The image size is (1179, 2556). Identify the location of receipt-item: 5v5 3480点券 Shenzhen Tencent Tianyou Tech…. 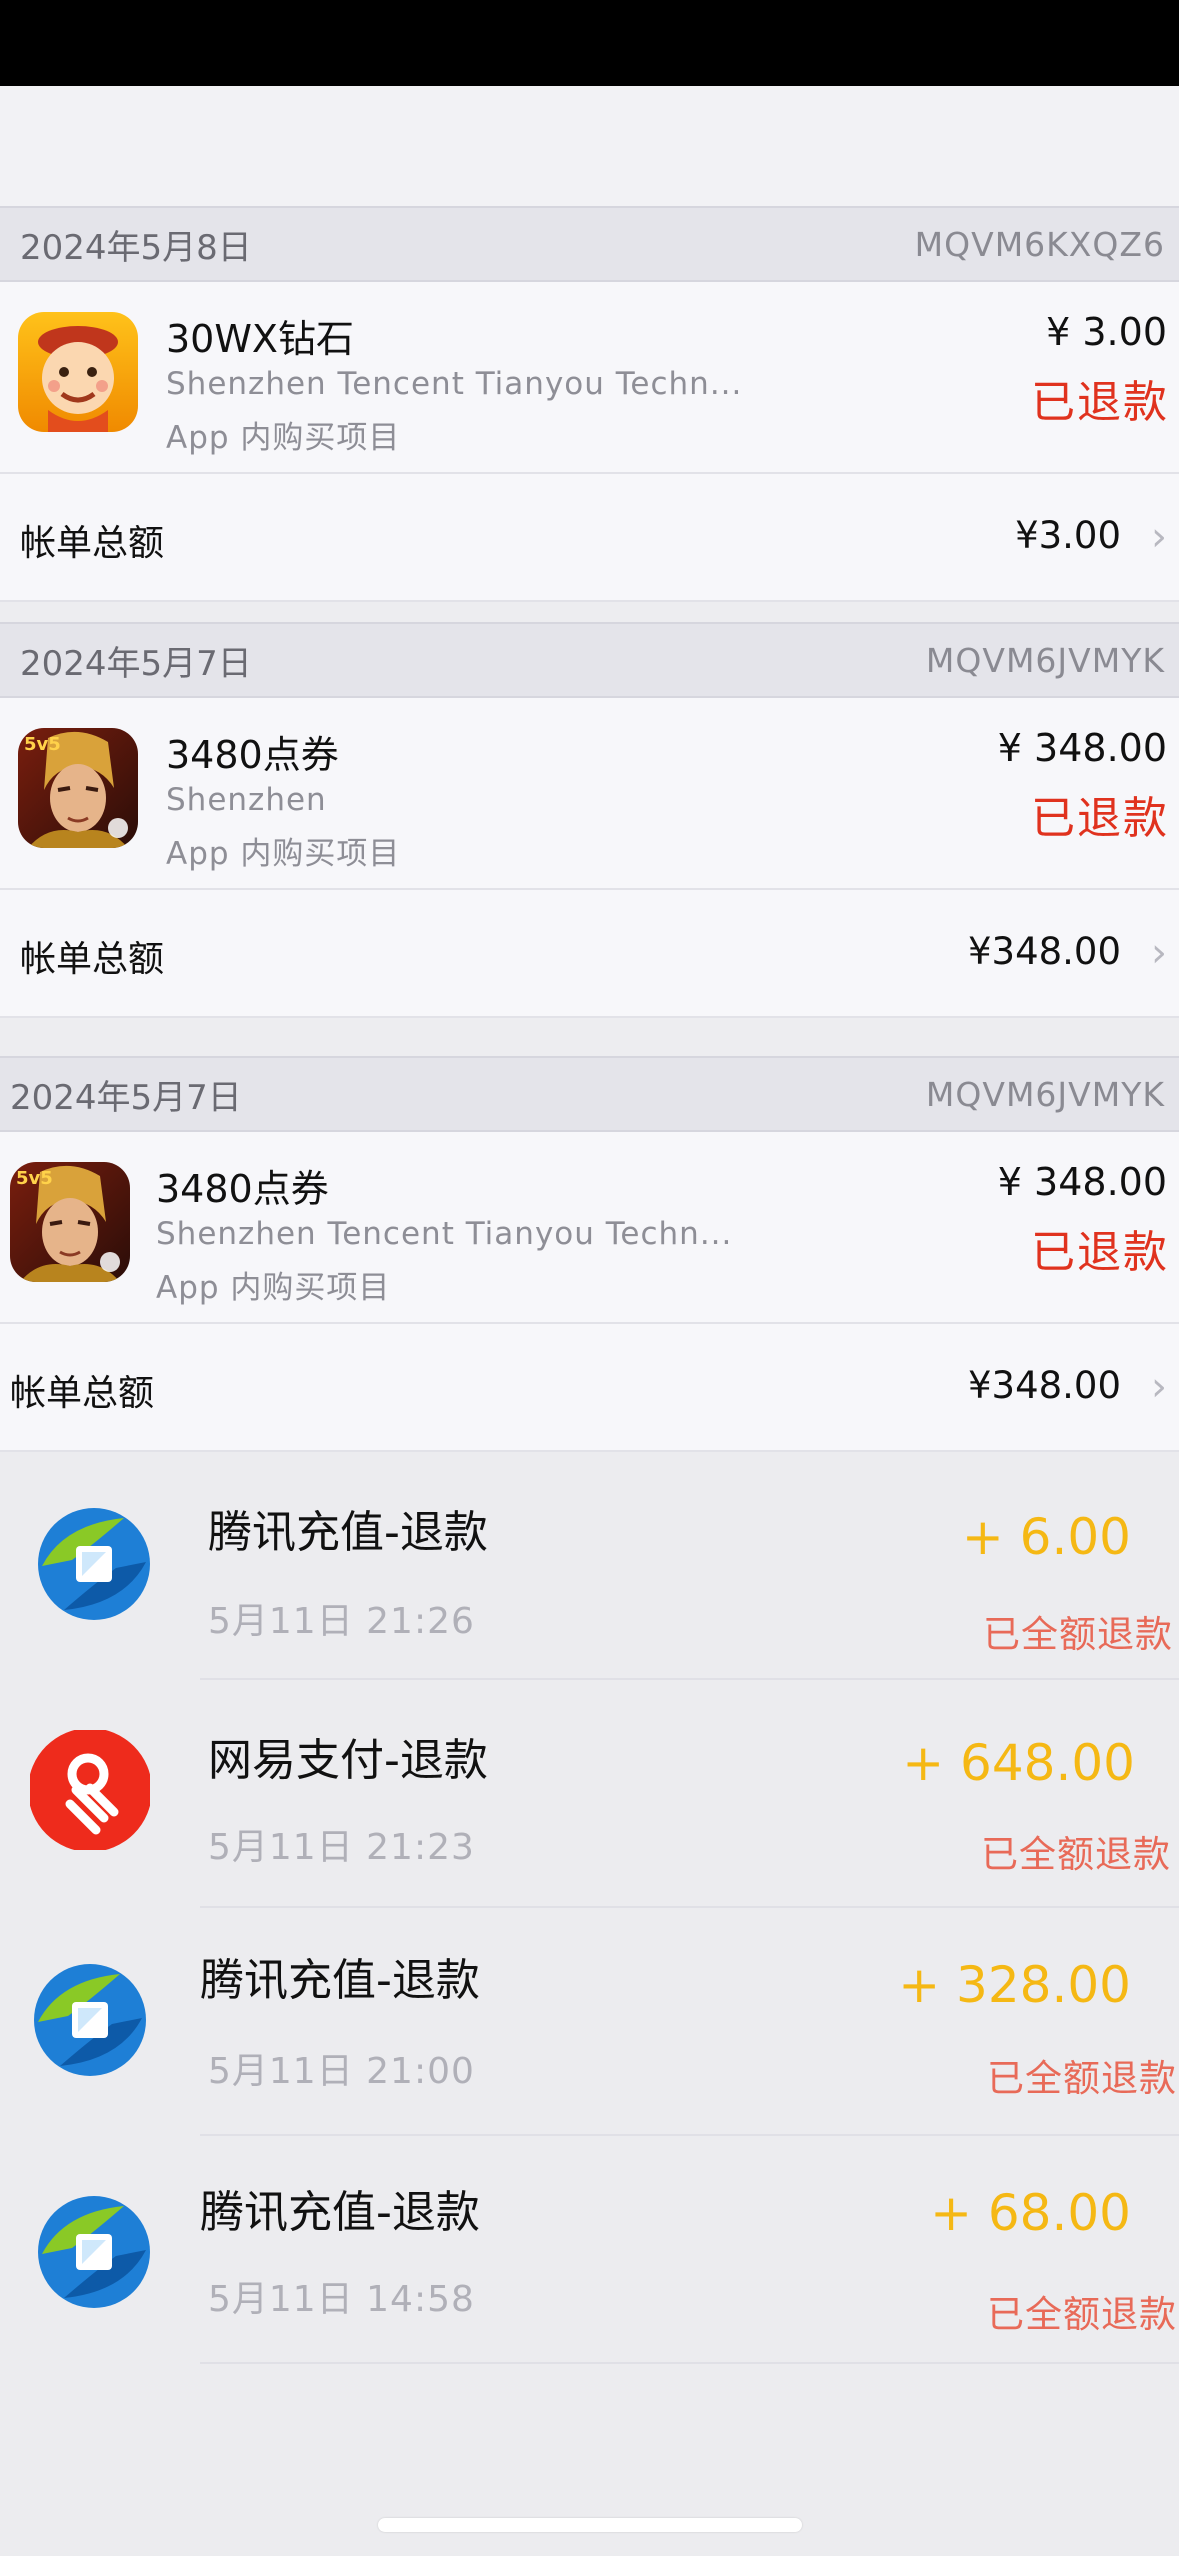
(589, 1228).